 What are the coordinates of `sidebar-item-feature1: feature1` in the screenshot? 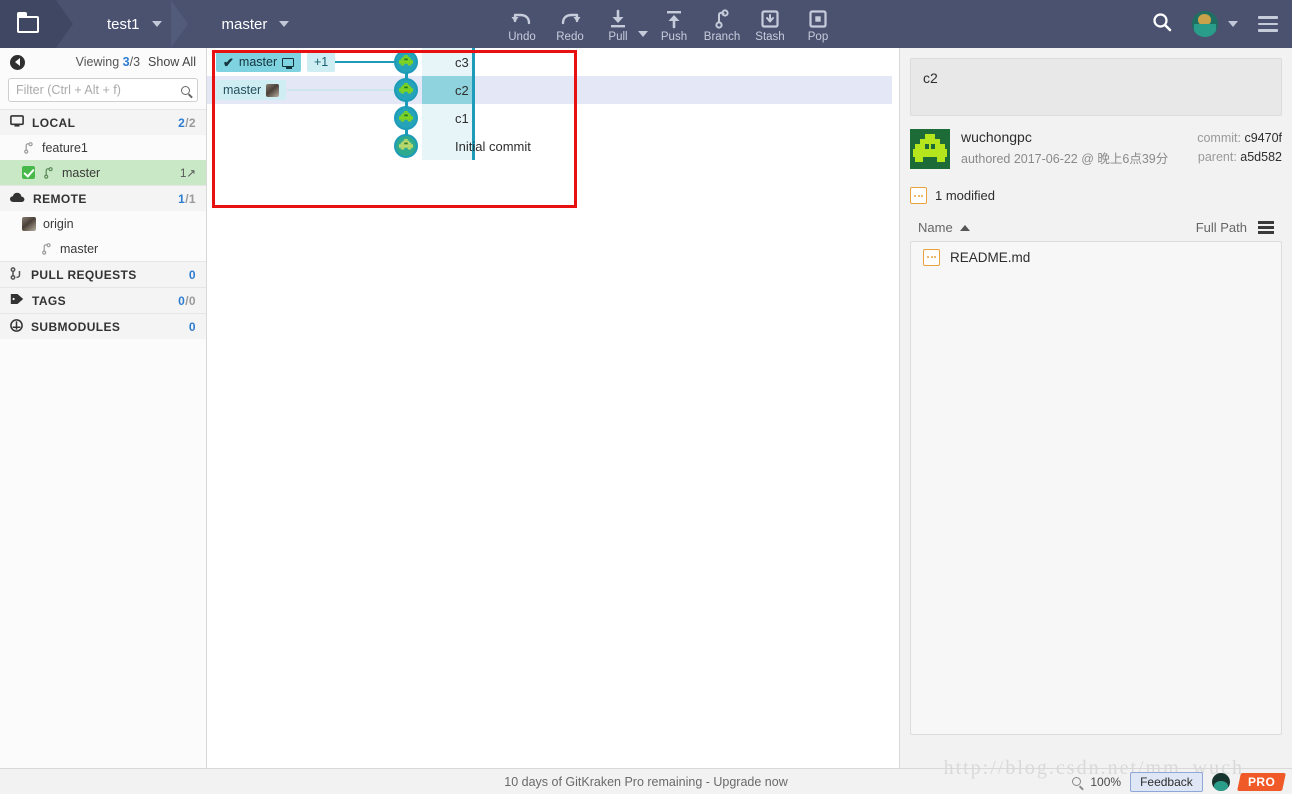 It's located at (103, 147).